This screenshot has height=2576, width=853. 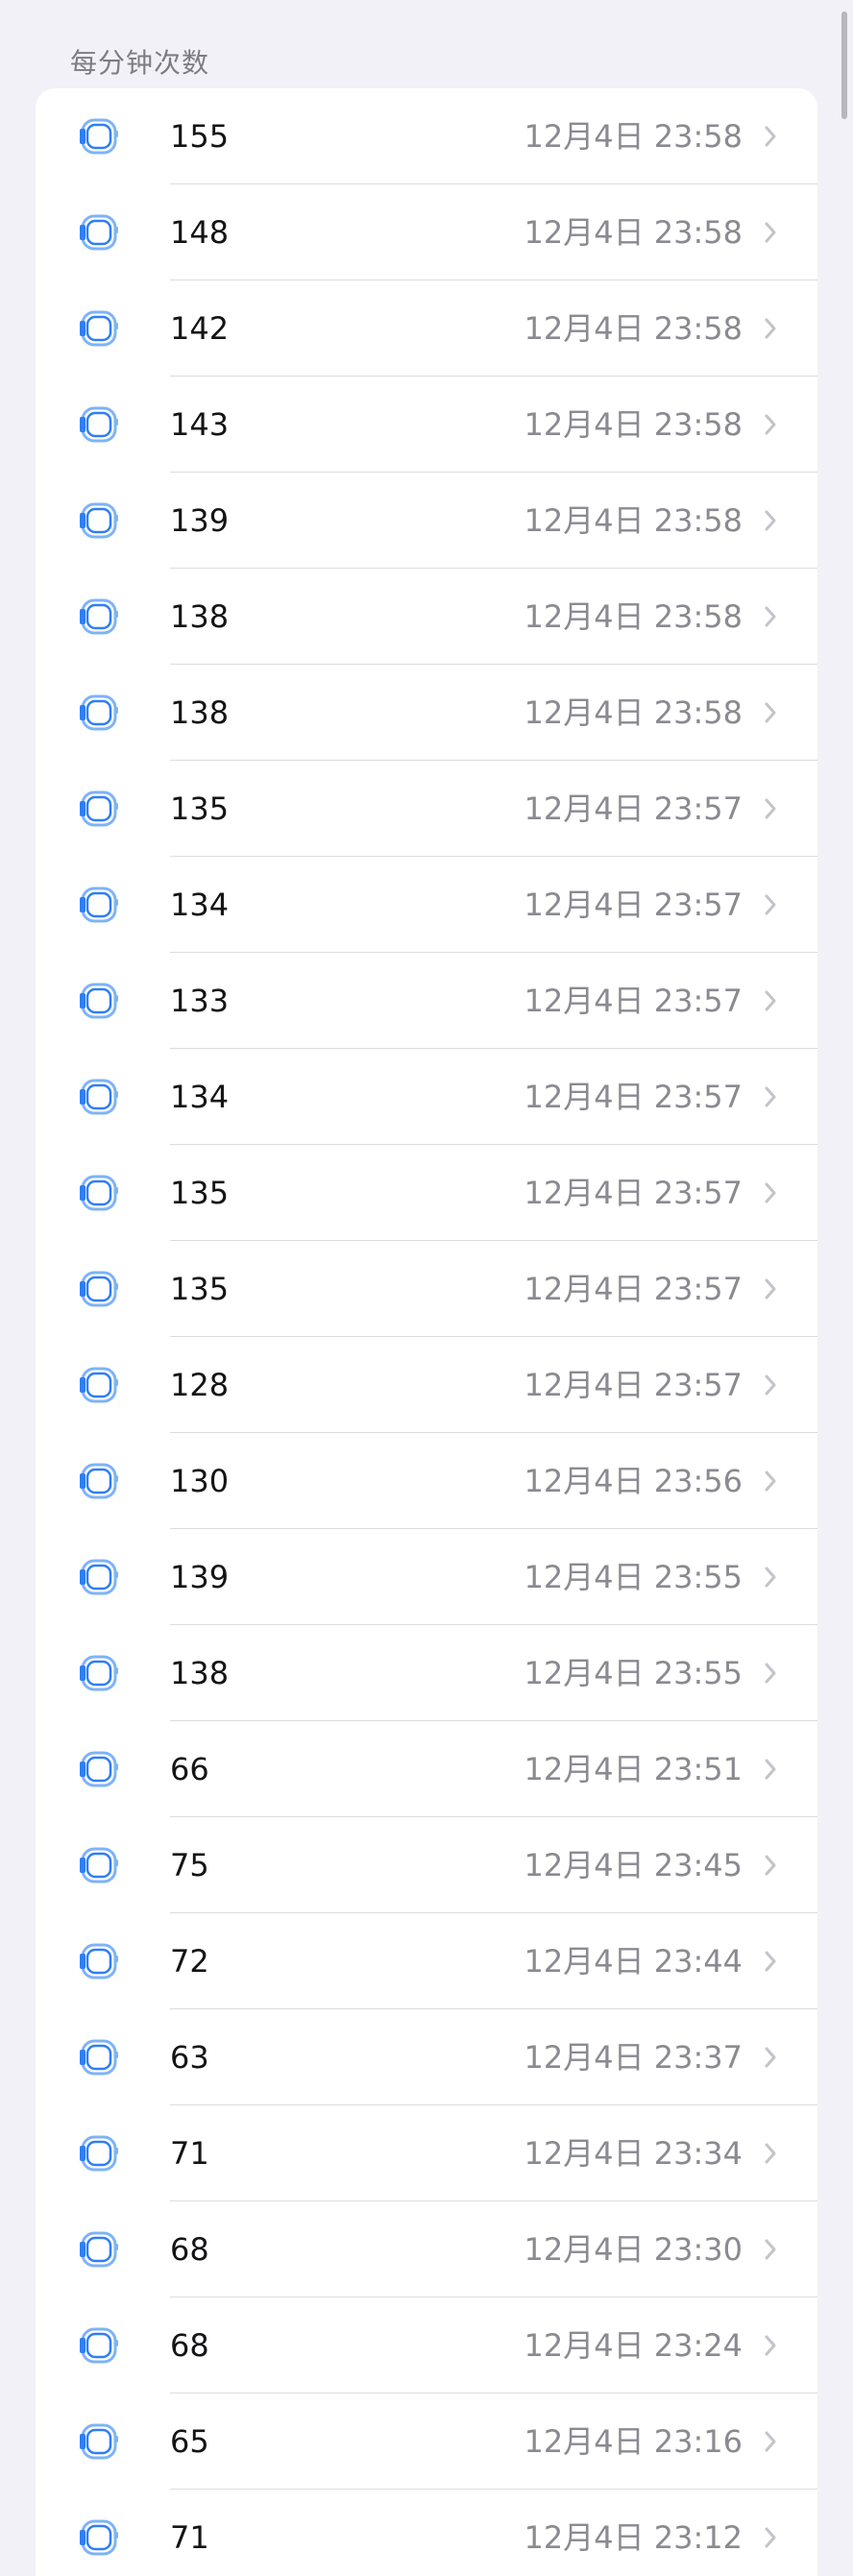 I want to click on list-item: 68 12月4日 23:24, so click(x=426, y=2345).